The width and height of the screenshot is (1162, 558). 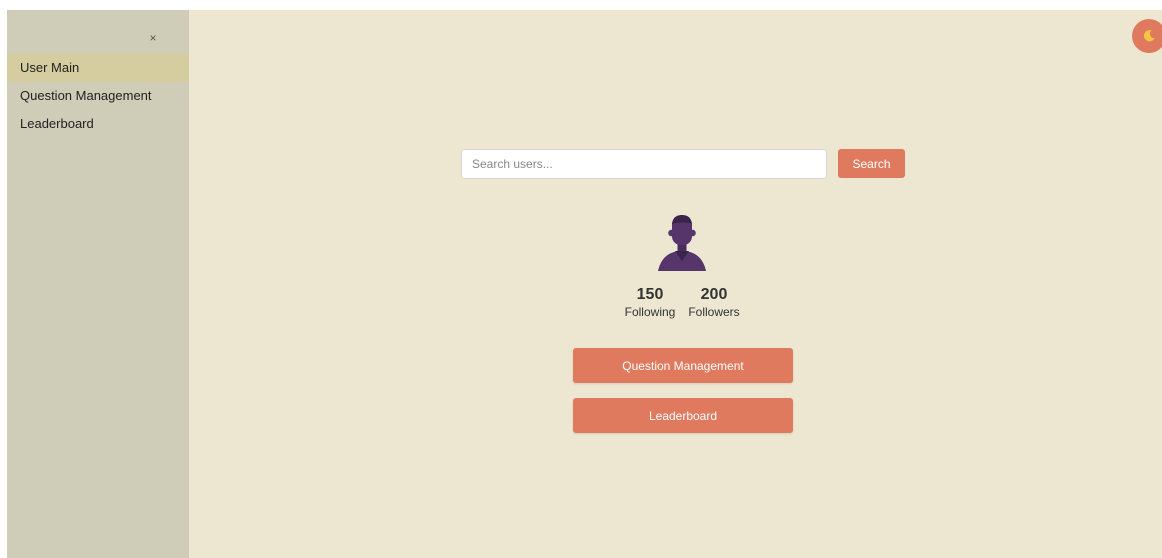 What do you see at coordinates (714, 294) in the screenshot?
I see `followers-count: 200` at bounding box center [714, 294].